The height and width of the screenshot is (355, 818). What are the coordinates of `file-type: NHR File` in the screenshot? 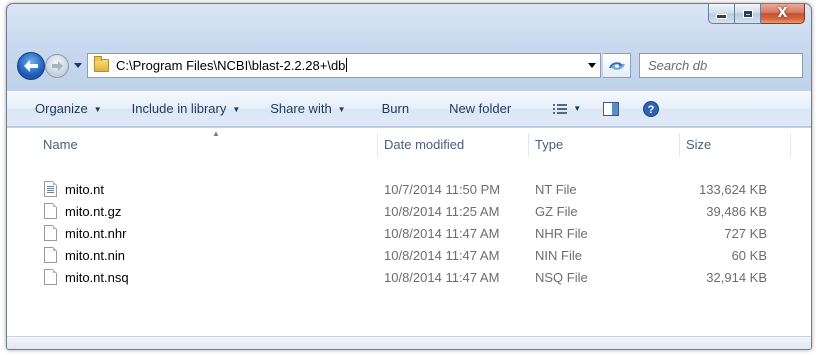 It's located at (561, 233).